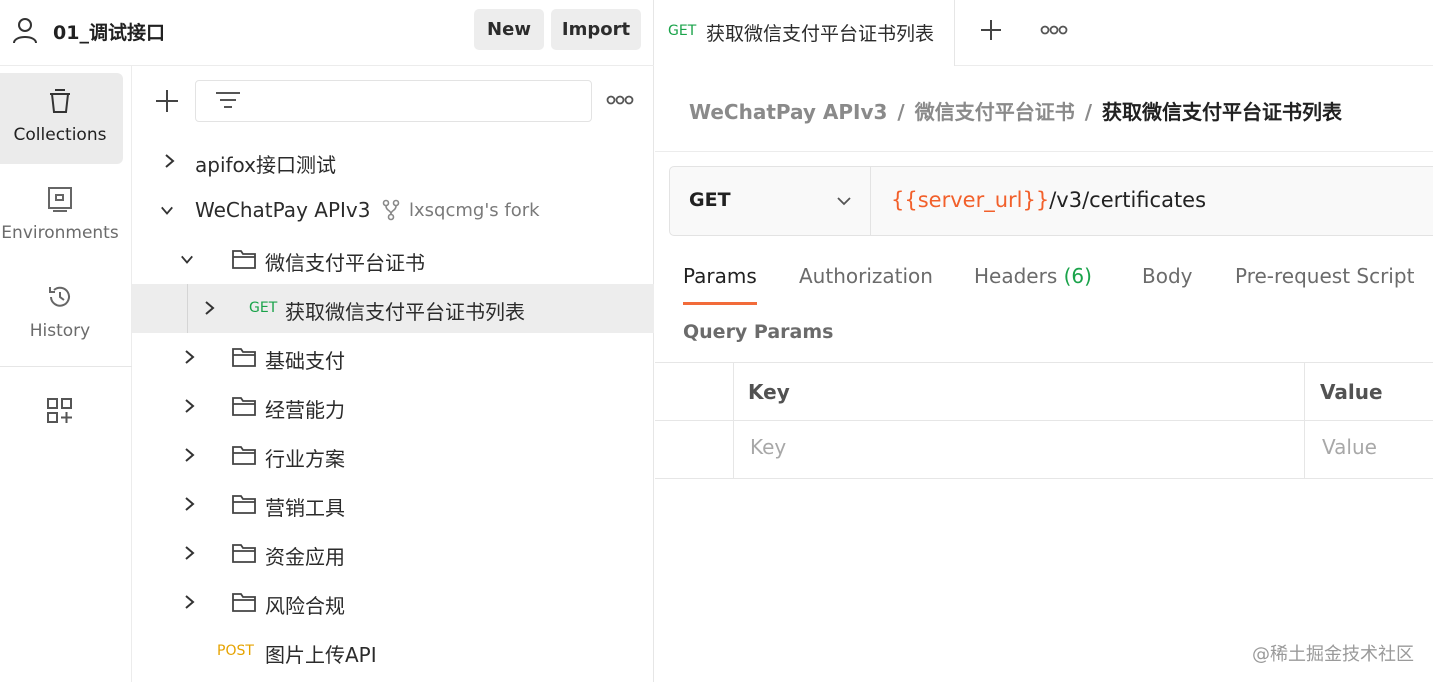  I want to click on watermark: @稀土掘金技术社区, so click(1333, 654).